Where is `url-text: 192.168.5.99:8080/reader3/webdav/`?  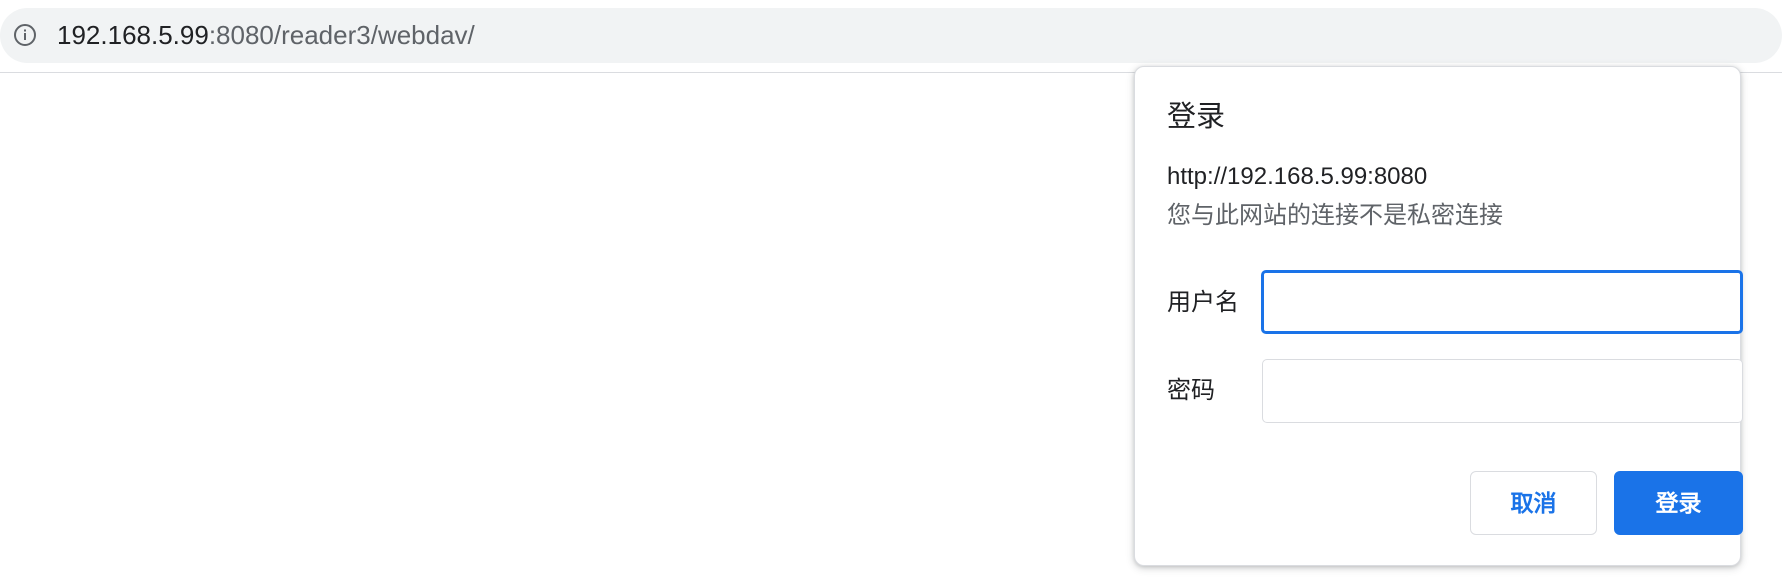 url-text: 192.168.5.99:8080/reader3/webdav/ is located at coordinates (266, 35).